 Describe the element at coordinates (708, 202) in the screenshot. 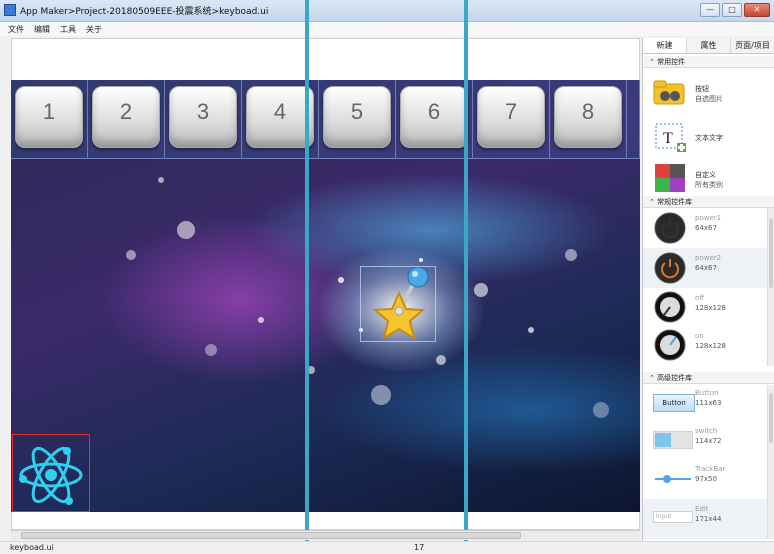

I see `section-library-header: ⌃ 常规控件库` at that location.